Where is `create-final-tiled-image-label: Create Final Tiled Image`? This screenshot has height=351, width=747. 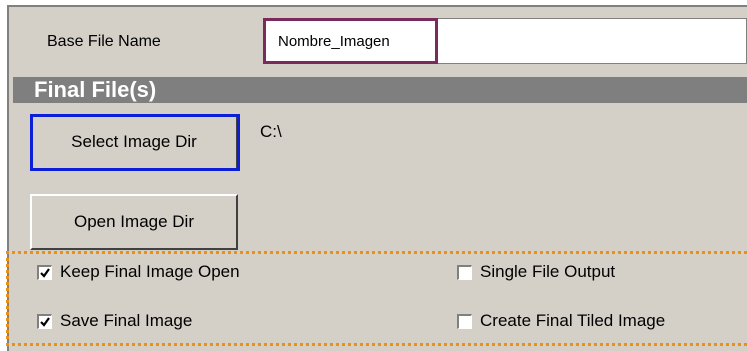
create-final-tiled-image-label: Create Final Tiled Image is located at coordinates (573, 320).